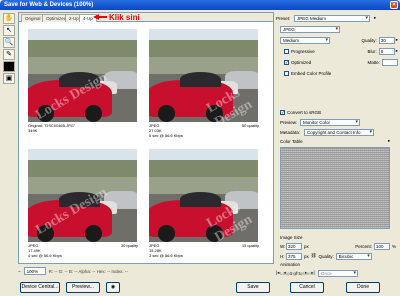  Describe the element at coordinates (100, 17) in the screenshot. I see `annotation-arrow-icon` at that location.